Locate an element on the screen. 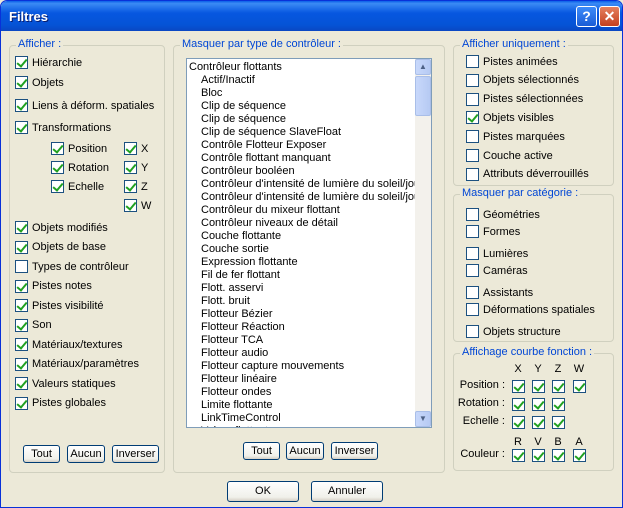  list-item: Flotteur audio is located at coordinates (234, 353).